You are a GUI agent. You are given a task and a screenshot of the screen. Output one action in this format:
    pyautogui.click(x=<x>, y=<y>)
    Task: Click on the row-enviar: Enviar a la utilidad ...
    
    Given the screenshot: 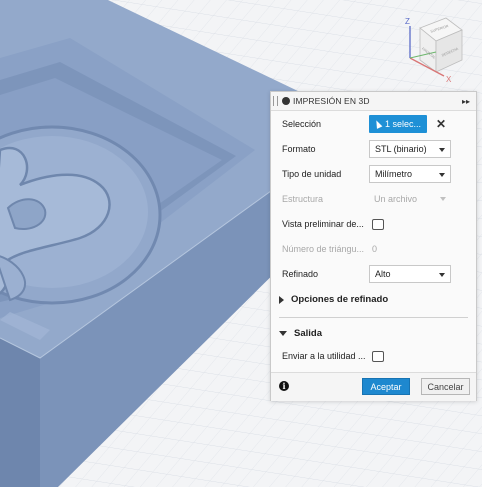 What is the action you would take?
    pyautogui.click(x=373, y=356)
    